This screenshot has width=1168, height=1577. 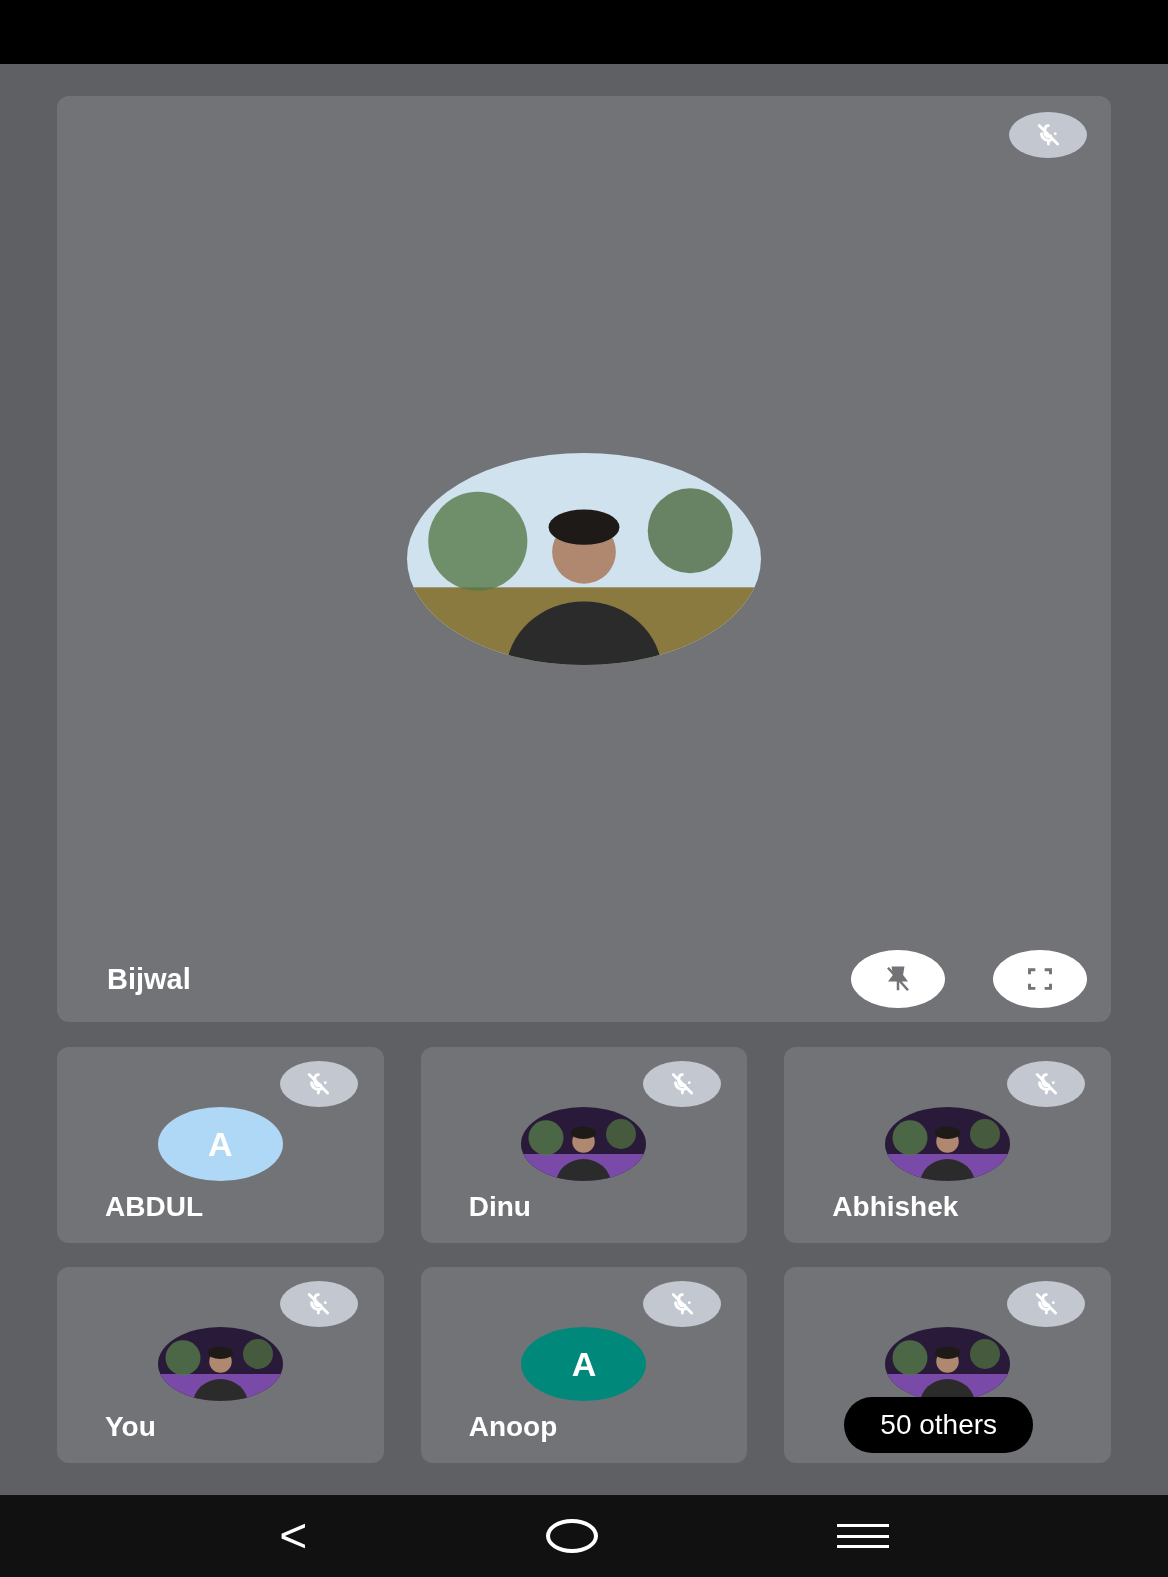 I want to click on home-button, so click(x=572, y=1536).